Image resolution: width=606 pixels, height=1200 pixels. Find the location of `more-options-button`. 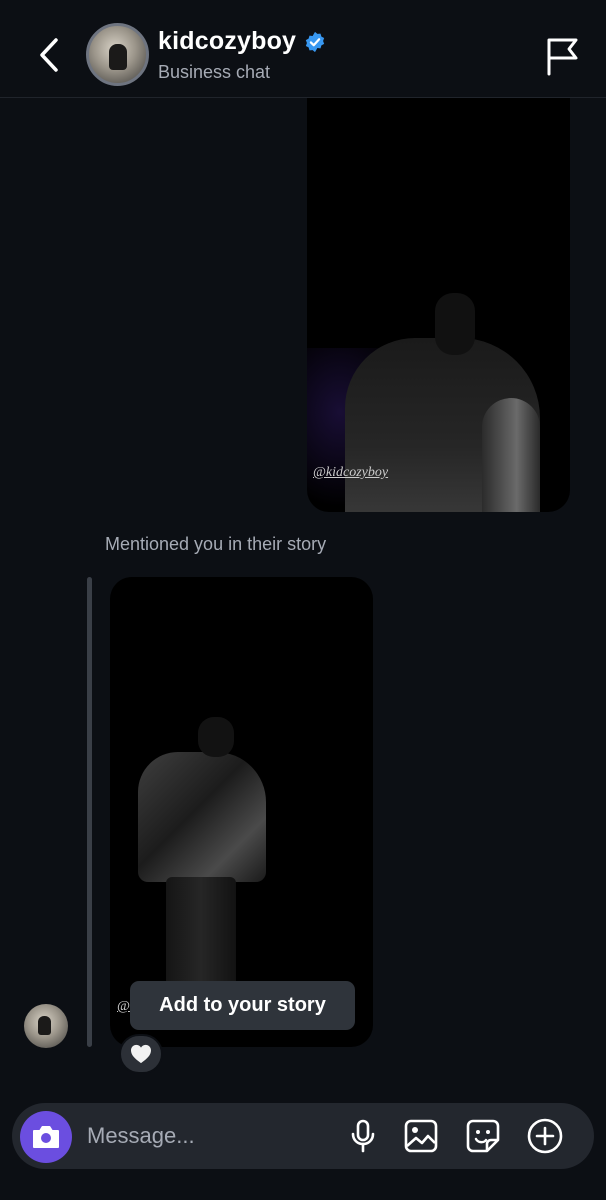

more-options-button is located at coordinates (545, 1136).